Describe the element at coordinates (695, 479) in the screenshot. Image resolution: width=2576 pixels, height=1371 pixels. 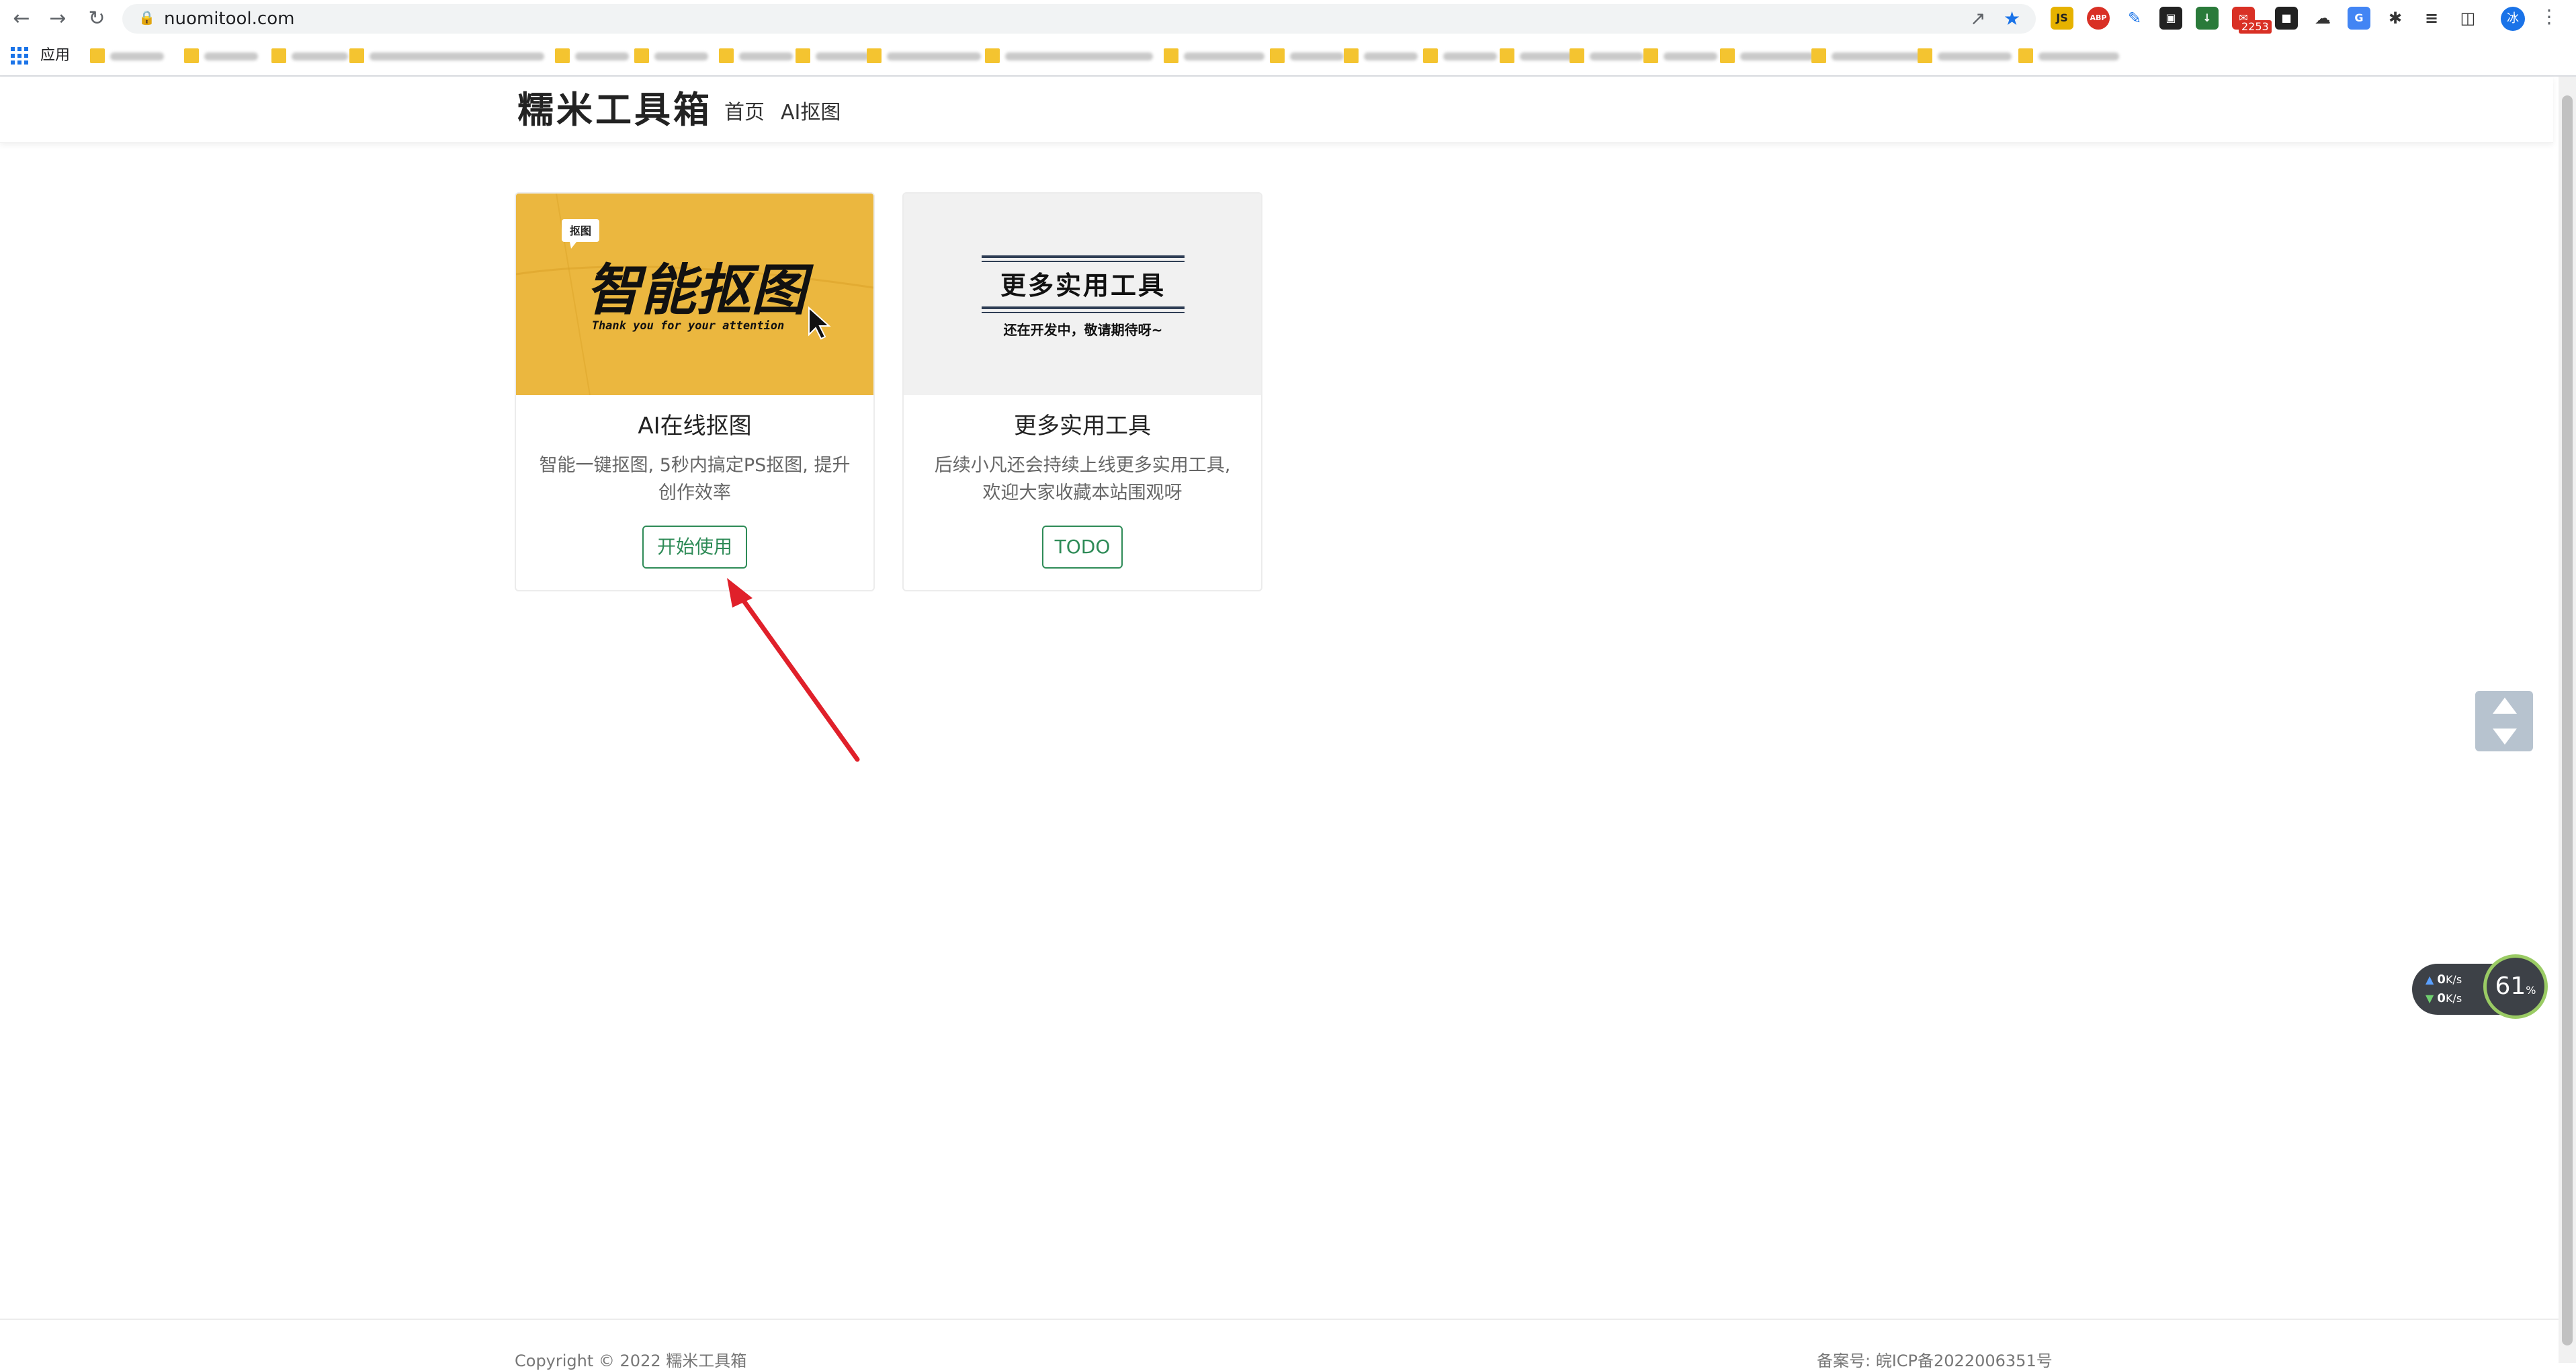
I see `card1-description: 智能一键抠图, 5秒内搞定PS抠图, 提升创作效率` at that location.